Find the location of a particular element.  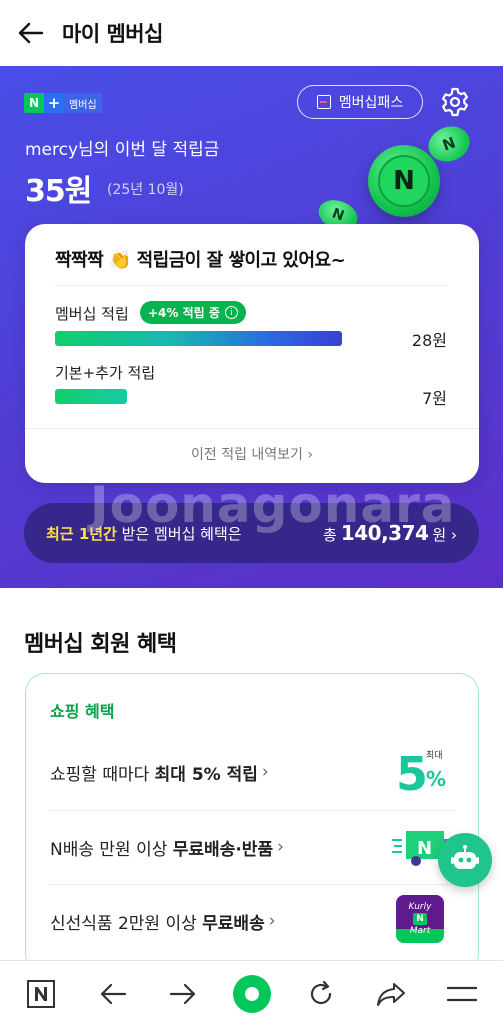

benefit-row-points: 쇼핑할 때마다 최대 5% 적립 › 5 최대 % is located at coordinates (253, 772).